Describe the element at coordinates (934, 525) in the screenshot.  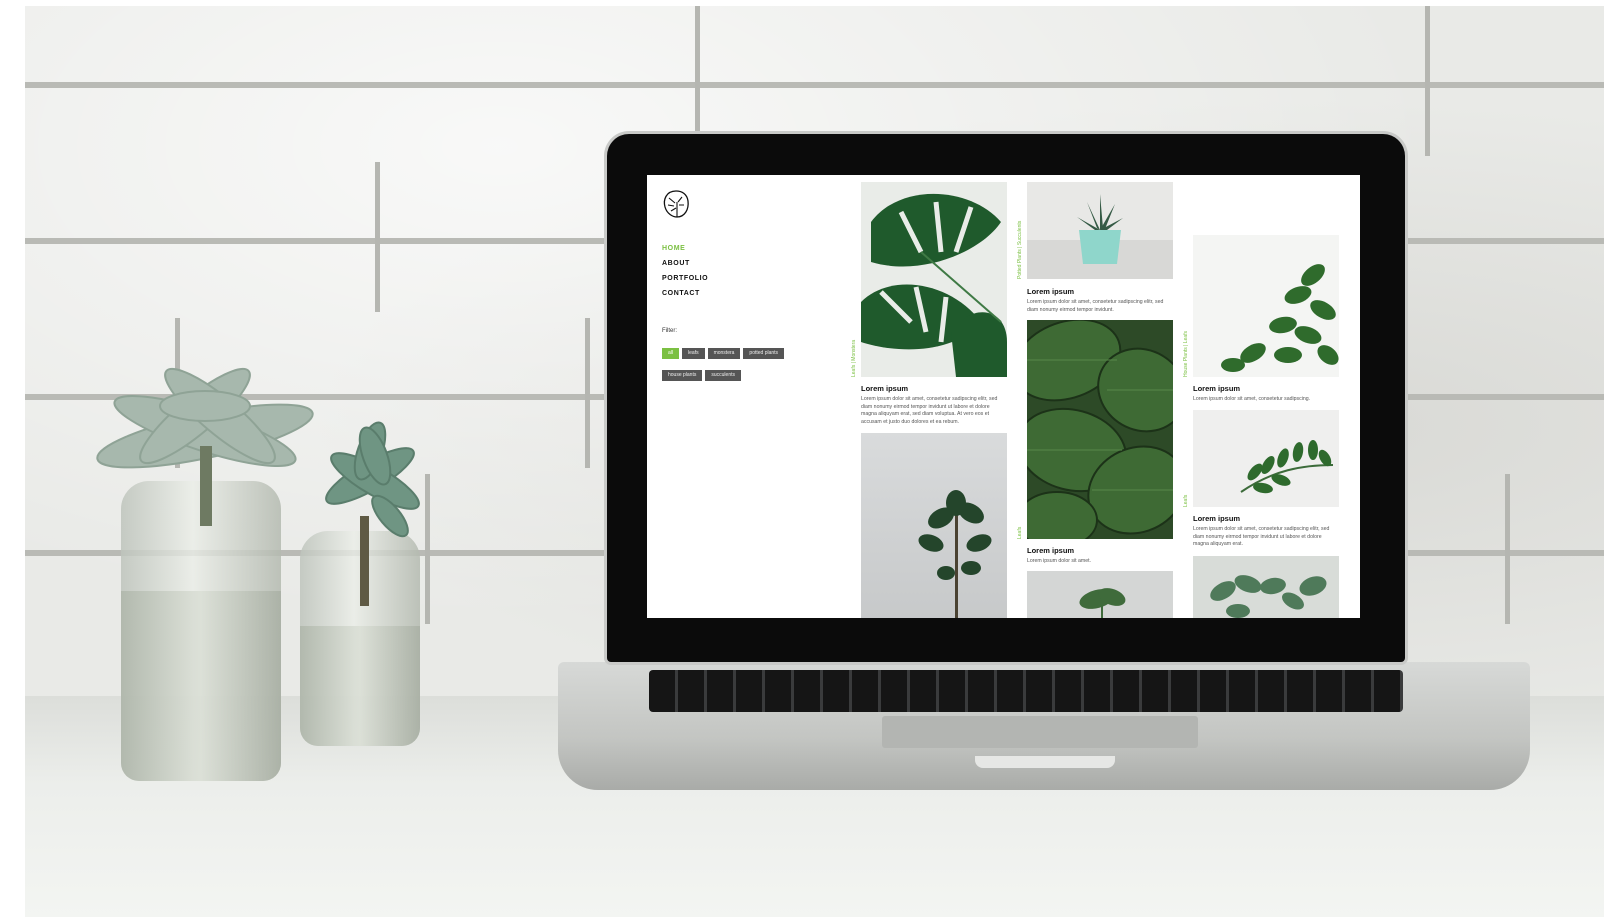
I see `fiddle-leaf-photo` at that location.